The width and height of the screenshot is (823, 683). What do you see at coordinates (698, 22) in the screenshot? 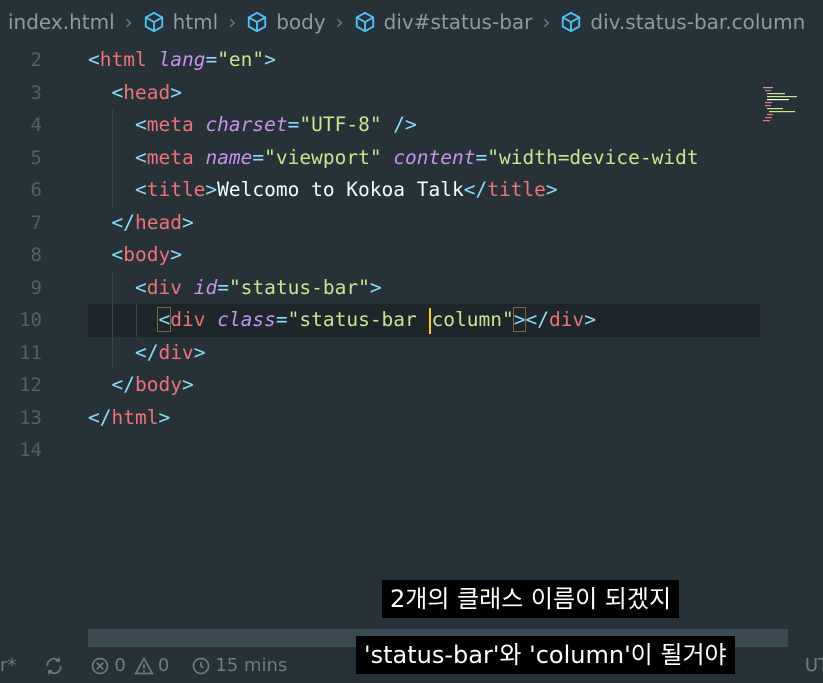
I see `breadcrumb-div-column-label: div.status-bar.column` at bounding box center [698, 22].